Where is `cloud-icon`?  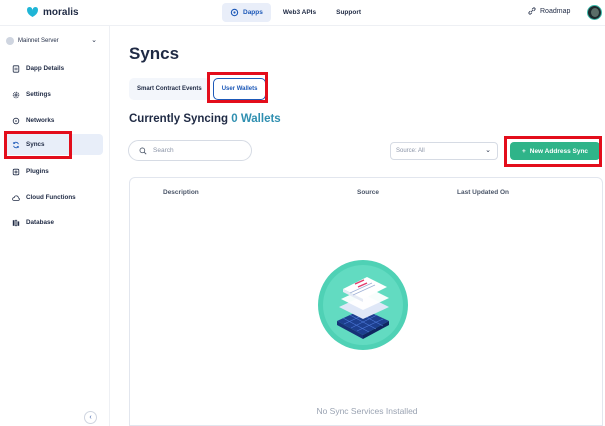
cloud-icon is located at coordinates (16, 197).